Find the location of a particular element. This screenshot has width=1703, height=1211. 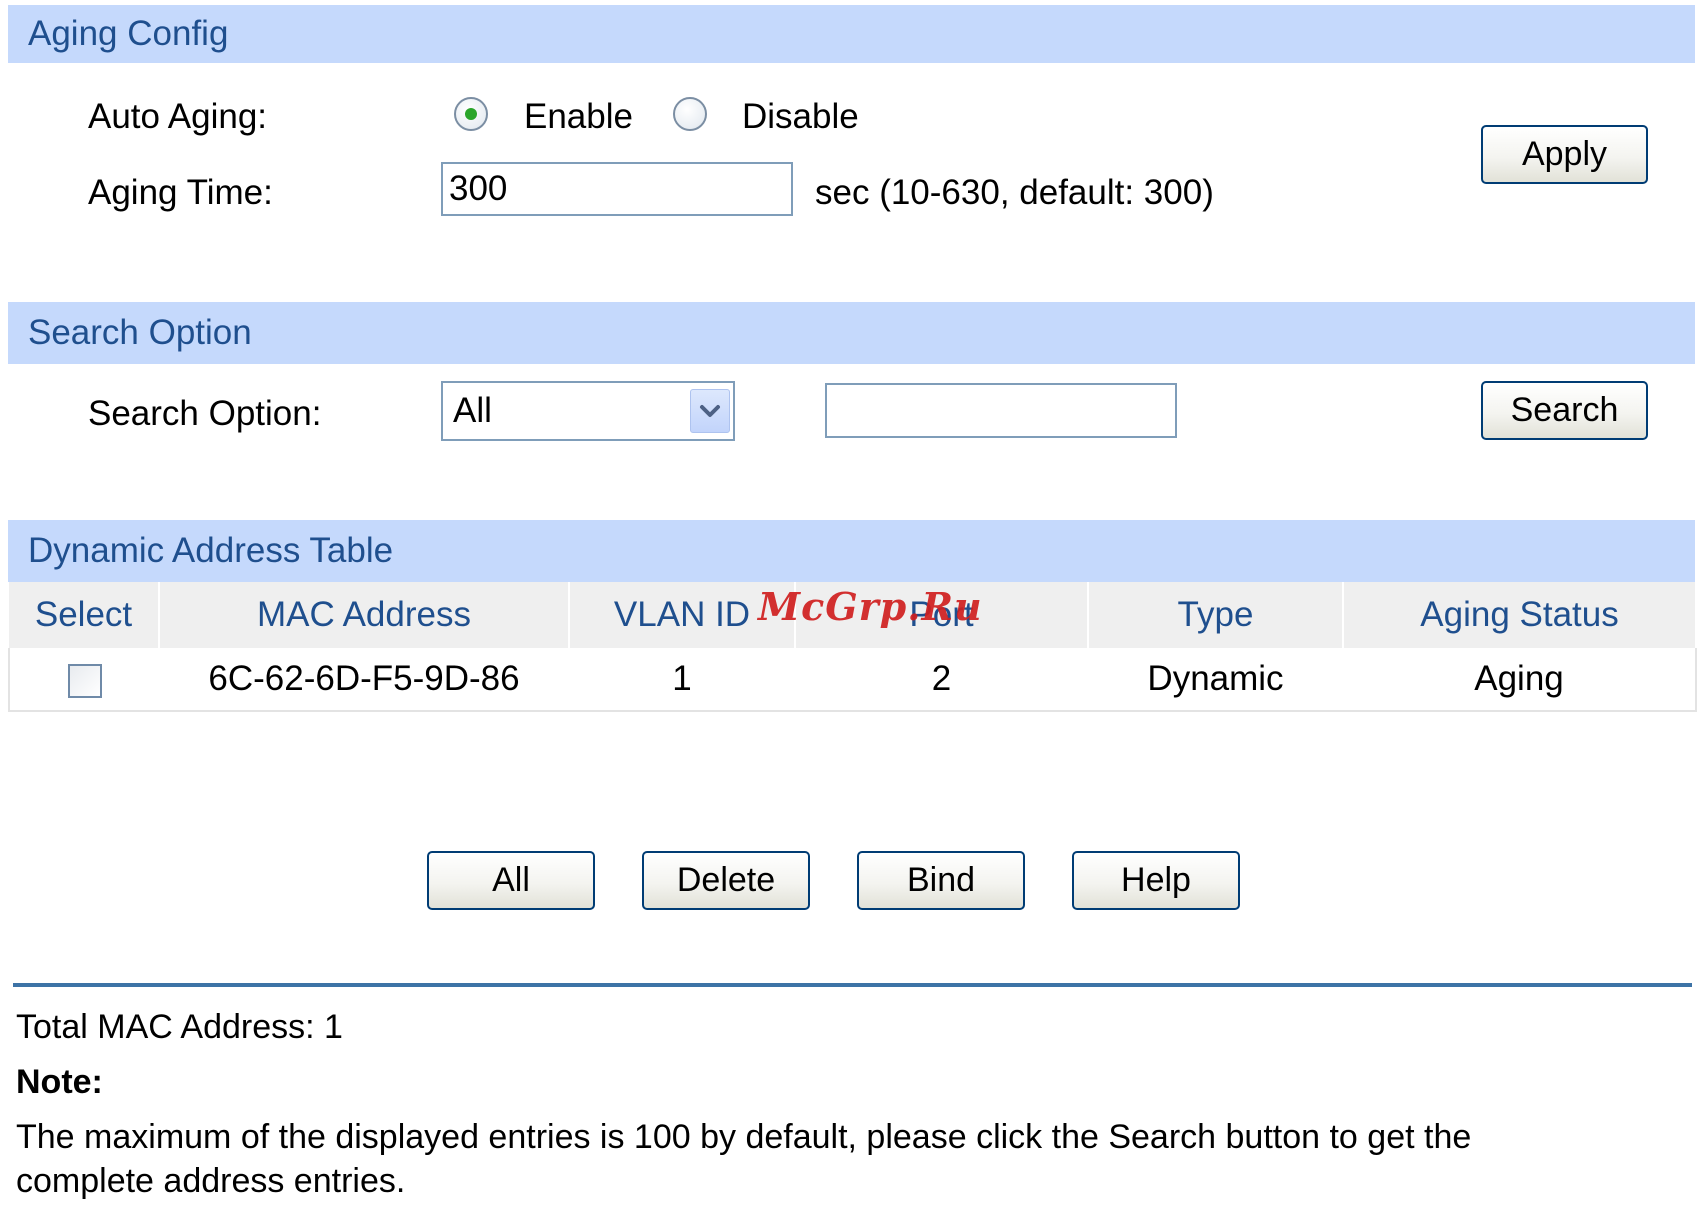

radio-selected-dot is located at coordinates (471, 114).